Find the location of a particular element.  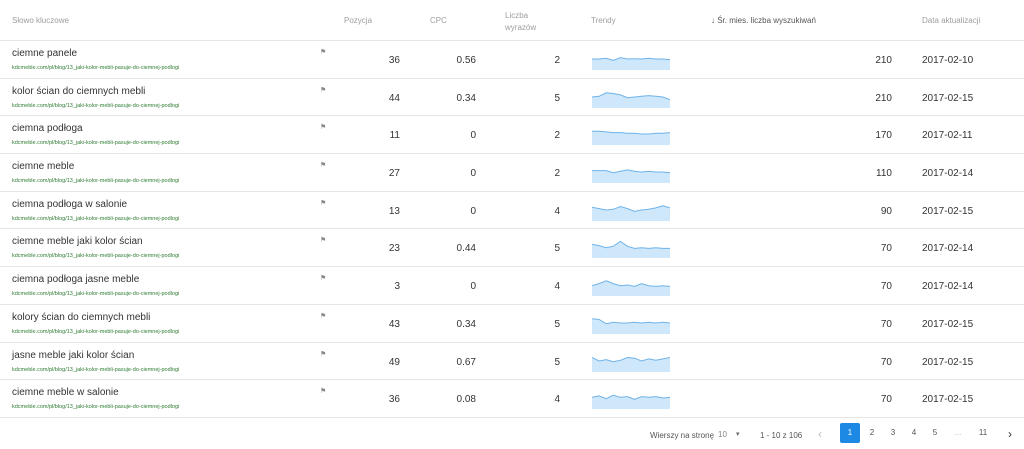

header-trends: Trendy is located at coordinates (603, 20).